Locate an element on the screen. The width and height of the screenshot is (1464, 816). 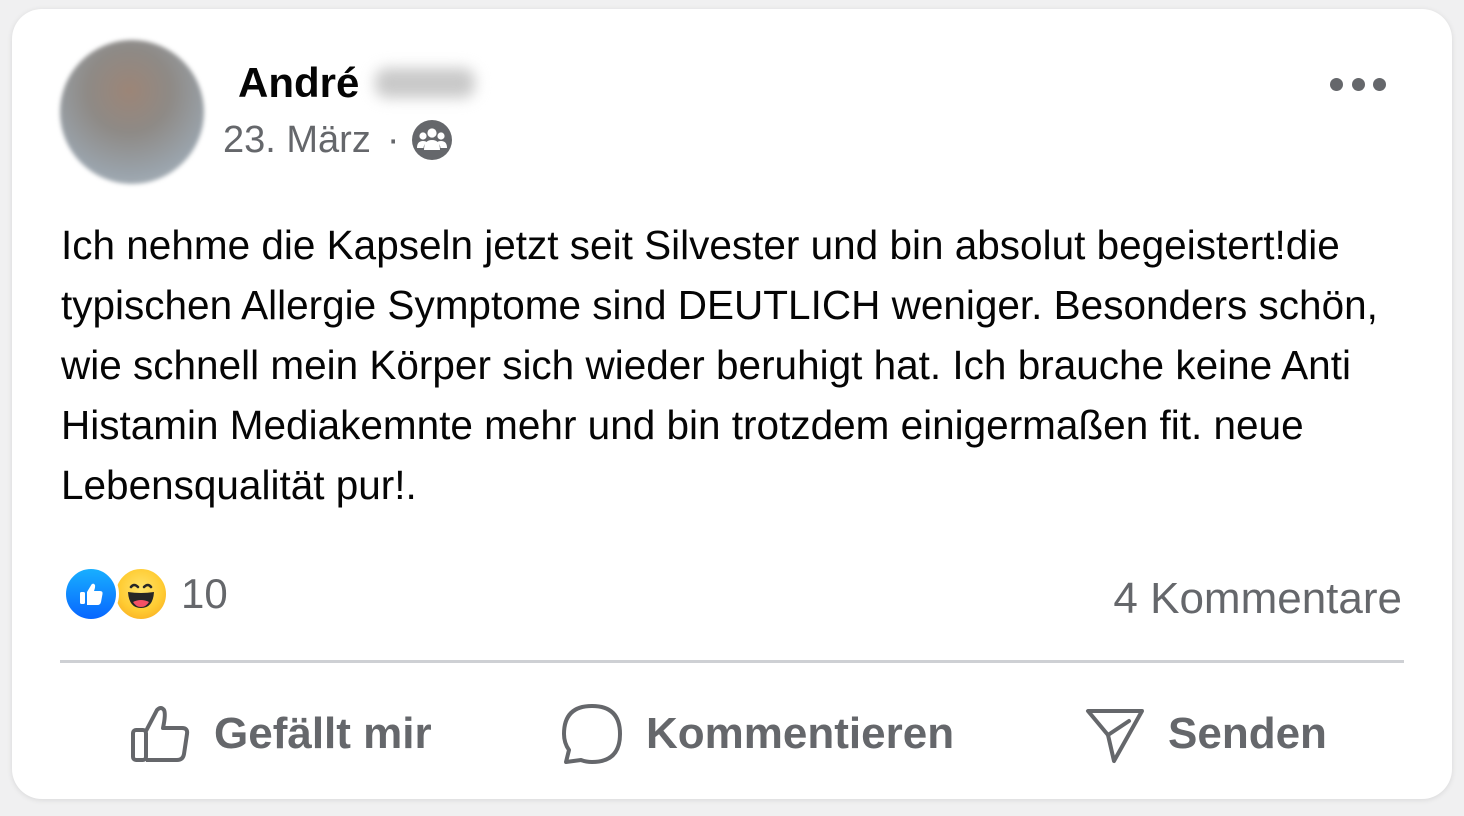
friends-audience-icon is located at coordinates (432, 140).